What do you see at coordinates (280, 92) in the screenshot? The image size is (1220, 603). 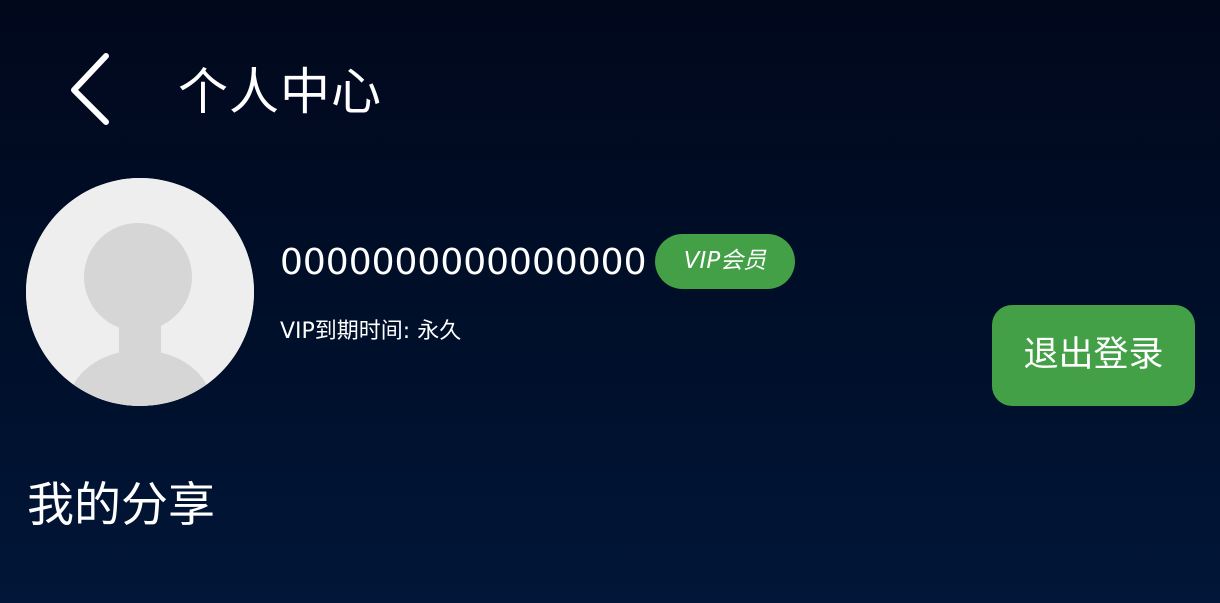 I see `page-title: 个人中心` at bounding box center [280, 92].